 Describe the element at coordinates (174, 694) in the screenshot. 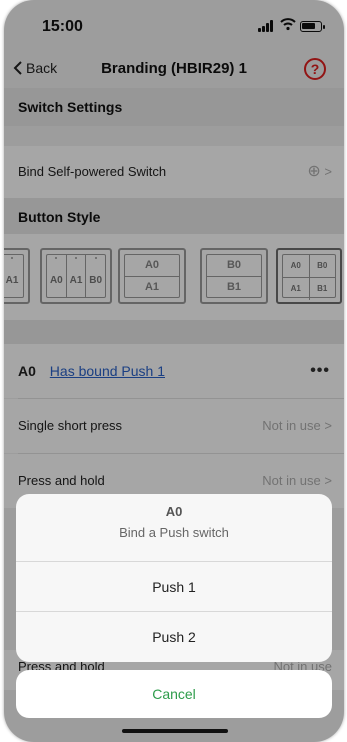

I see `cancel-button: Cancel` at that location.